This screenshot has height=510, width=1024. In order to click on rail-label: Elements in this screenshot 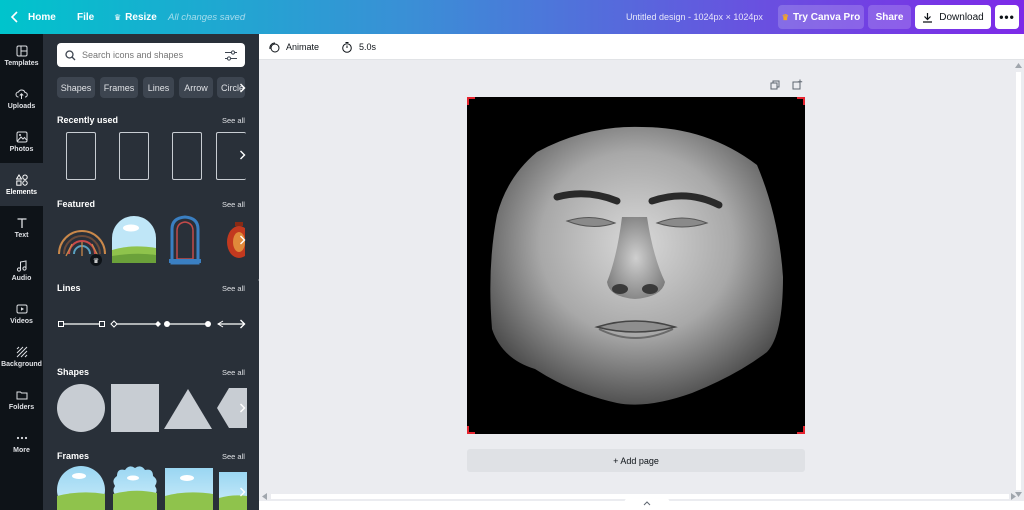, I will do `click(21, 192)`.